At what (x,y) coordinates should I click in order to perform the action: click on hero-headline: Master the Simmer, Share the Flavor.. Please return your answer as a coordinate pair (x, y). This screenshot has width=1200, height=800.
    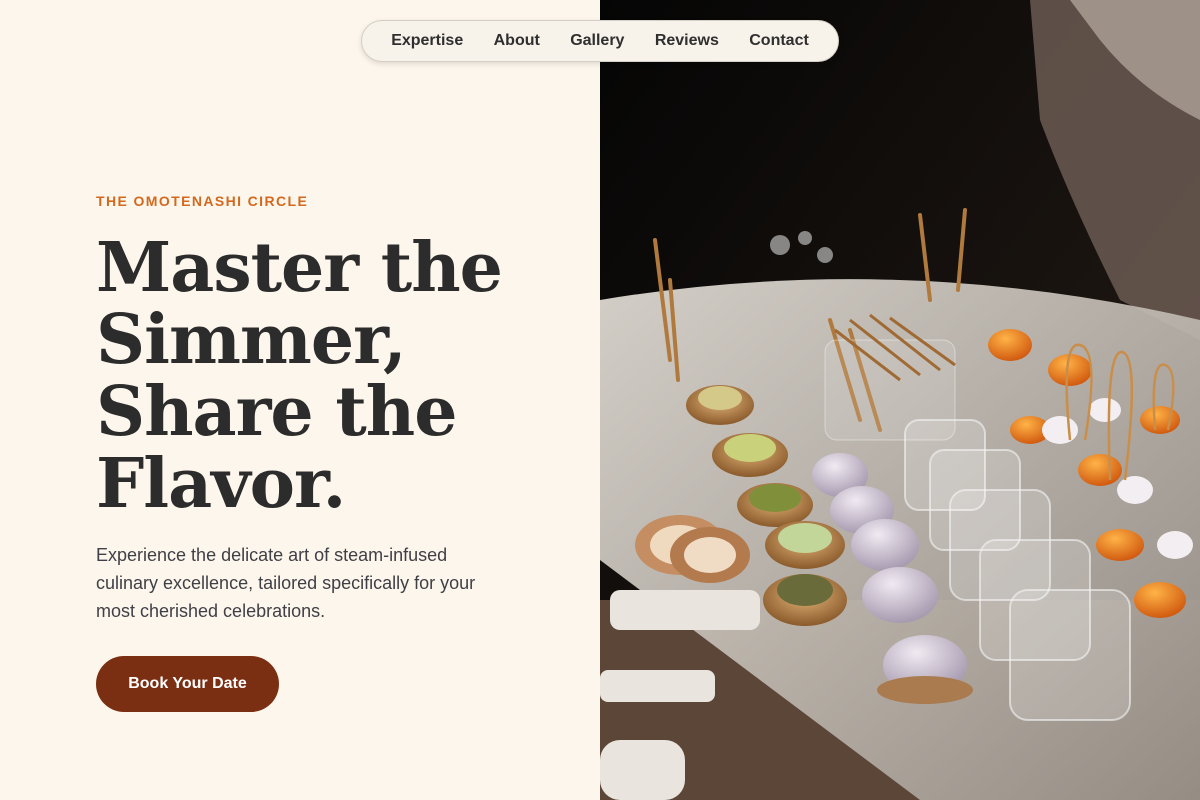
    Looking at the image, I should click on (336, 376).